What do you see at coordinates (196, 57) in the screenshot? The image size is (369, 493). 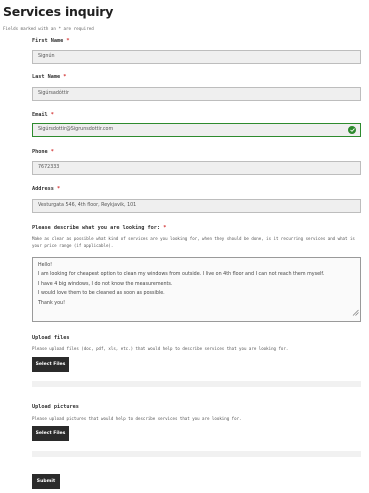 I see `first-name-field: Signún` at bounding box center [196, 57].